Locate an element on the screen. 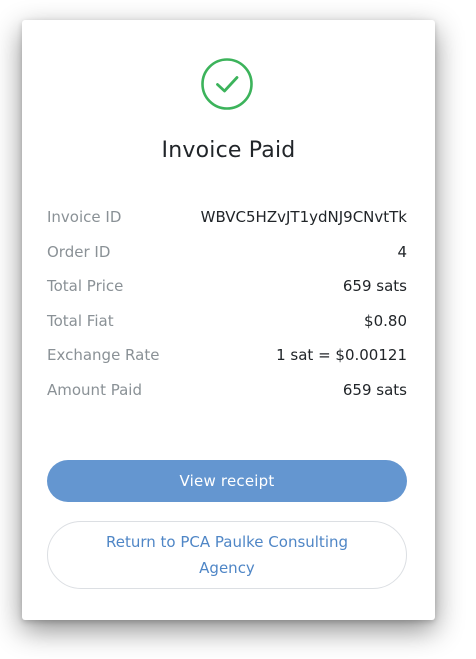  detail-label: Order ID is located at coordinates (79, 251).